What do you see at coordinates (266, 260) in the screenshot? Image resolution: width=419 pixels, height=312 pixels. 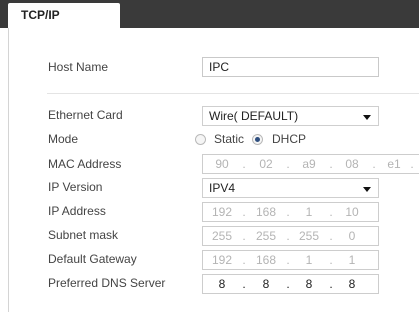 I see `gateway-octet-2: 168` at bounding box center [266, 260].